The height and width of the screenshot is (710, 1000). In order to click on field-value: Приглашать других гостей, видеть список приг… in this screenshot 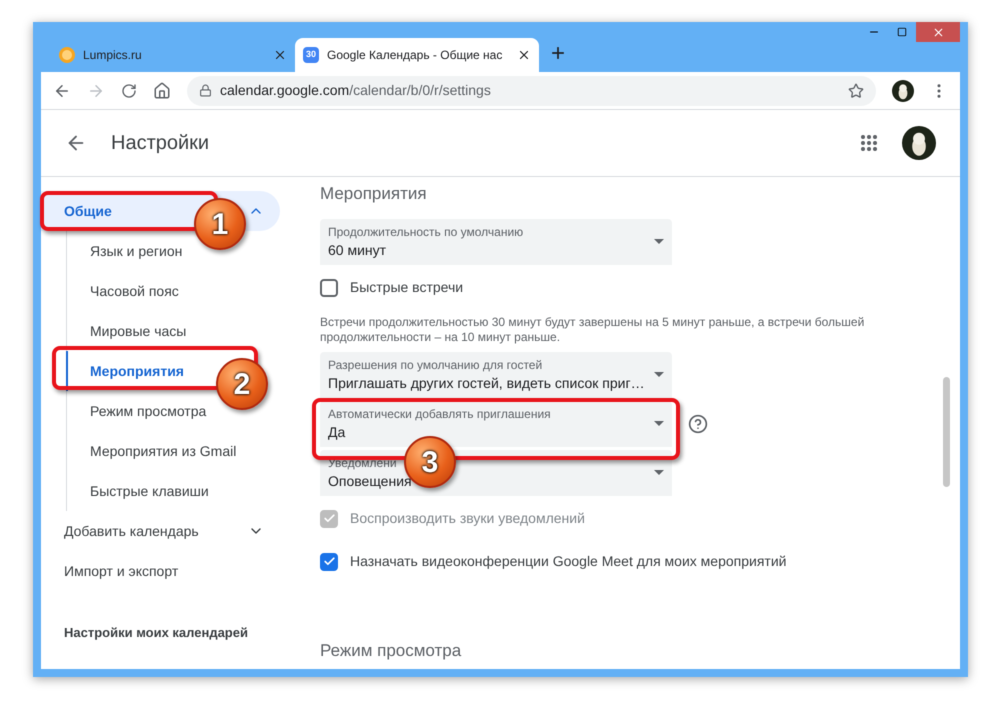, I will do `click(486, 383)`.